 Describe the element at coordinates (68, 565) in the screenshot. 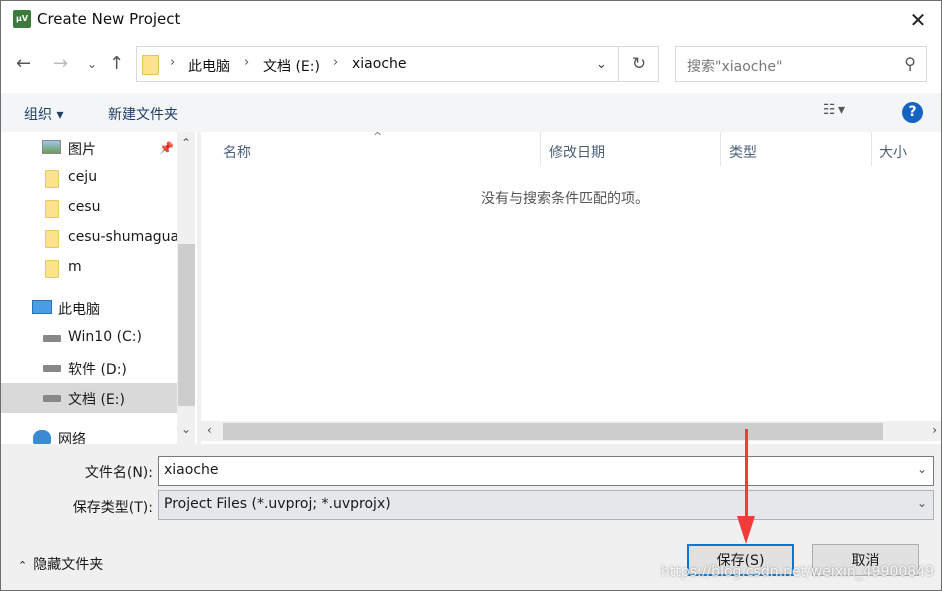

I see `hide-folders-label: 隐藏文件夹` at that location.